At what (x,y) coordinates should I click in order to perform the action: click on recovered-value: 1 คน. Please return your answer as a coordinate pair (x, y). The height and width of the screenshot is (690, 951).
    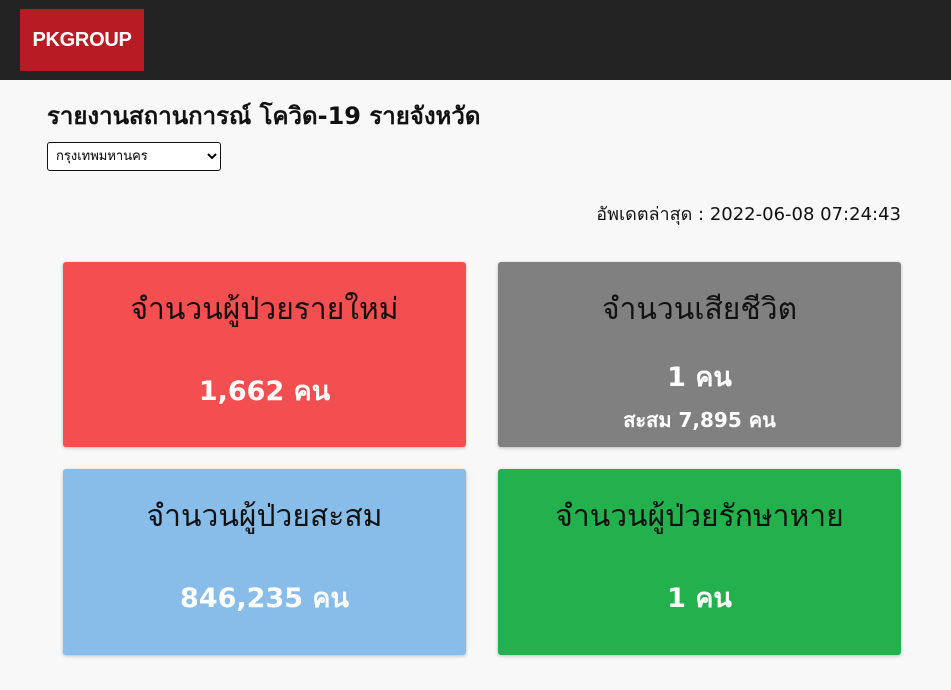
    Looking at the image, I should click on (699, 598).